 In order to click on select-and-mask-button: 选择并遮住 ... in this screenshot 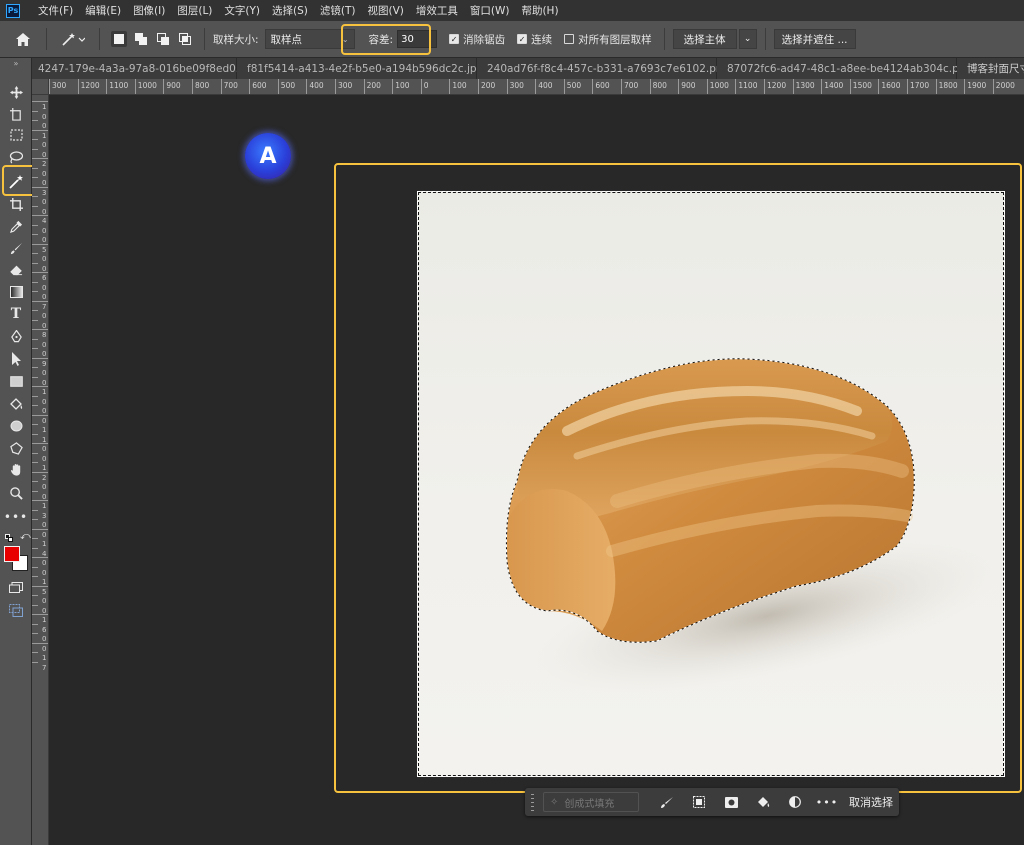, I will do `click(814, 39)`.